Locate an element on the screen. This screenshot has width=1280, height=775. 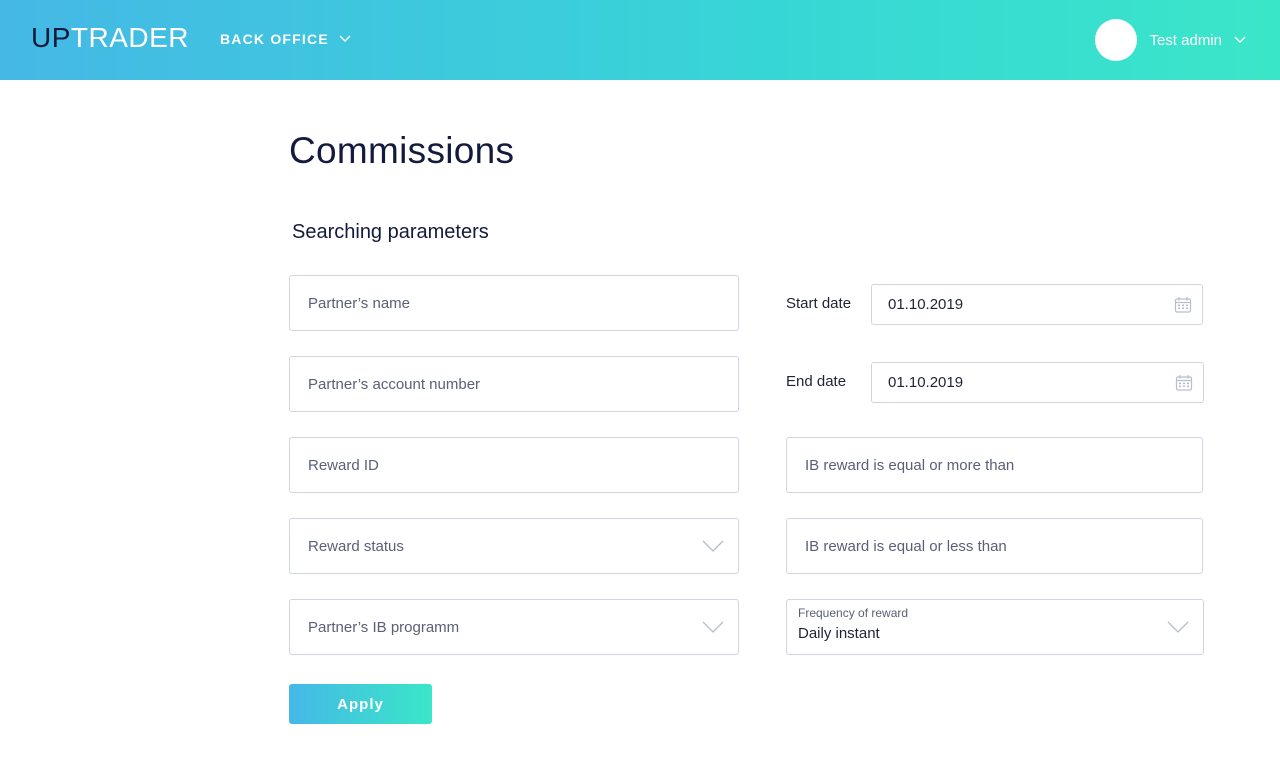
logo-trader-text: TRADER is located at coordinates (130, 37).